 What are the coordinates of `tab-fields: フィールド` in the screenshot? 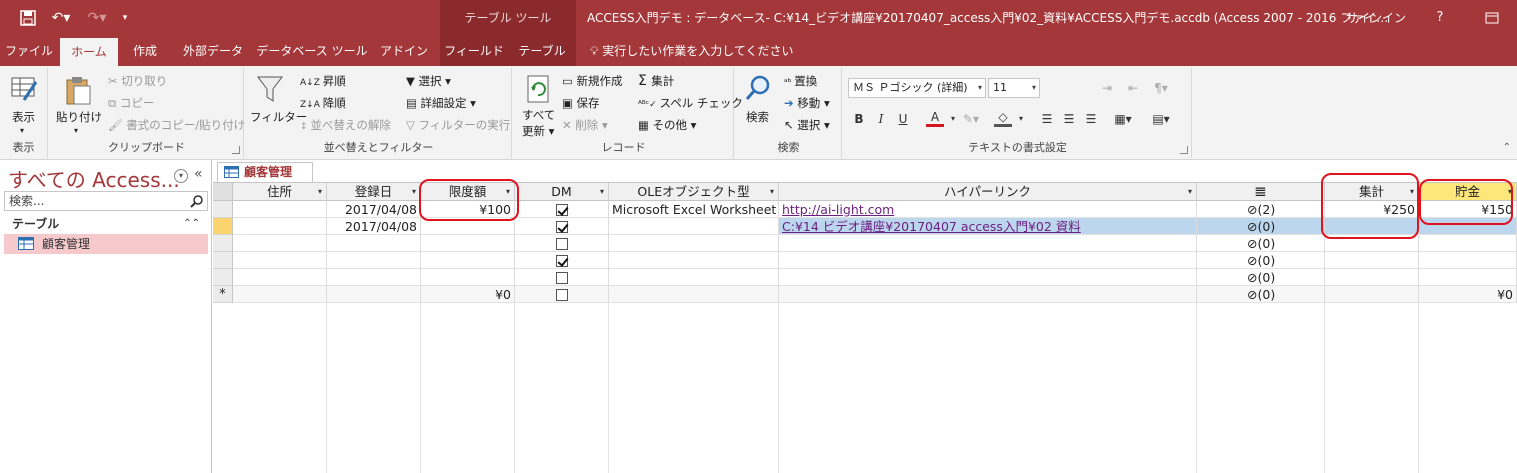 It's located at (474, 51).